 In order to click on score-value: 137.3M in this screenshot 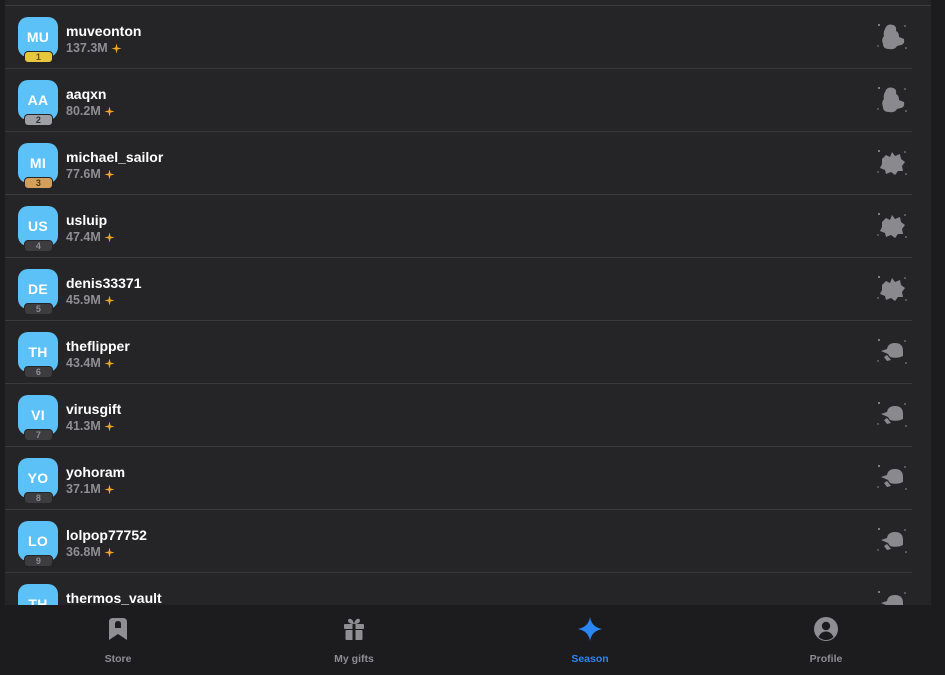, I will do `click(87, 48)`.